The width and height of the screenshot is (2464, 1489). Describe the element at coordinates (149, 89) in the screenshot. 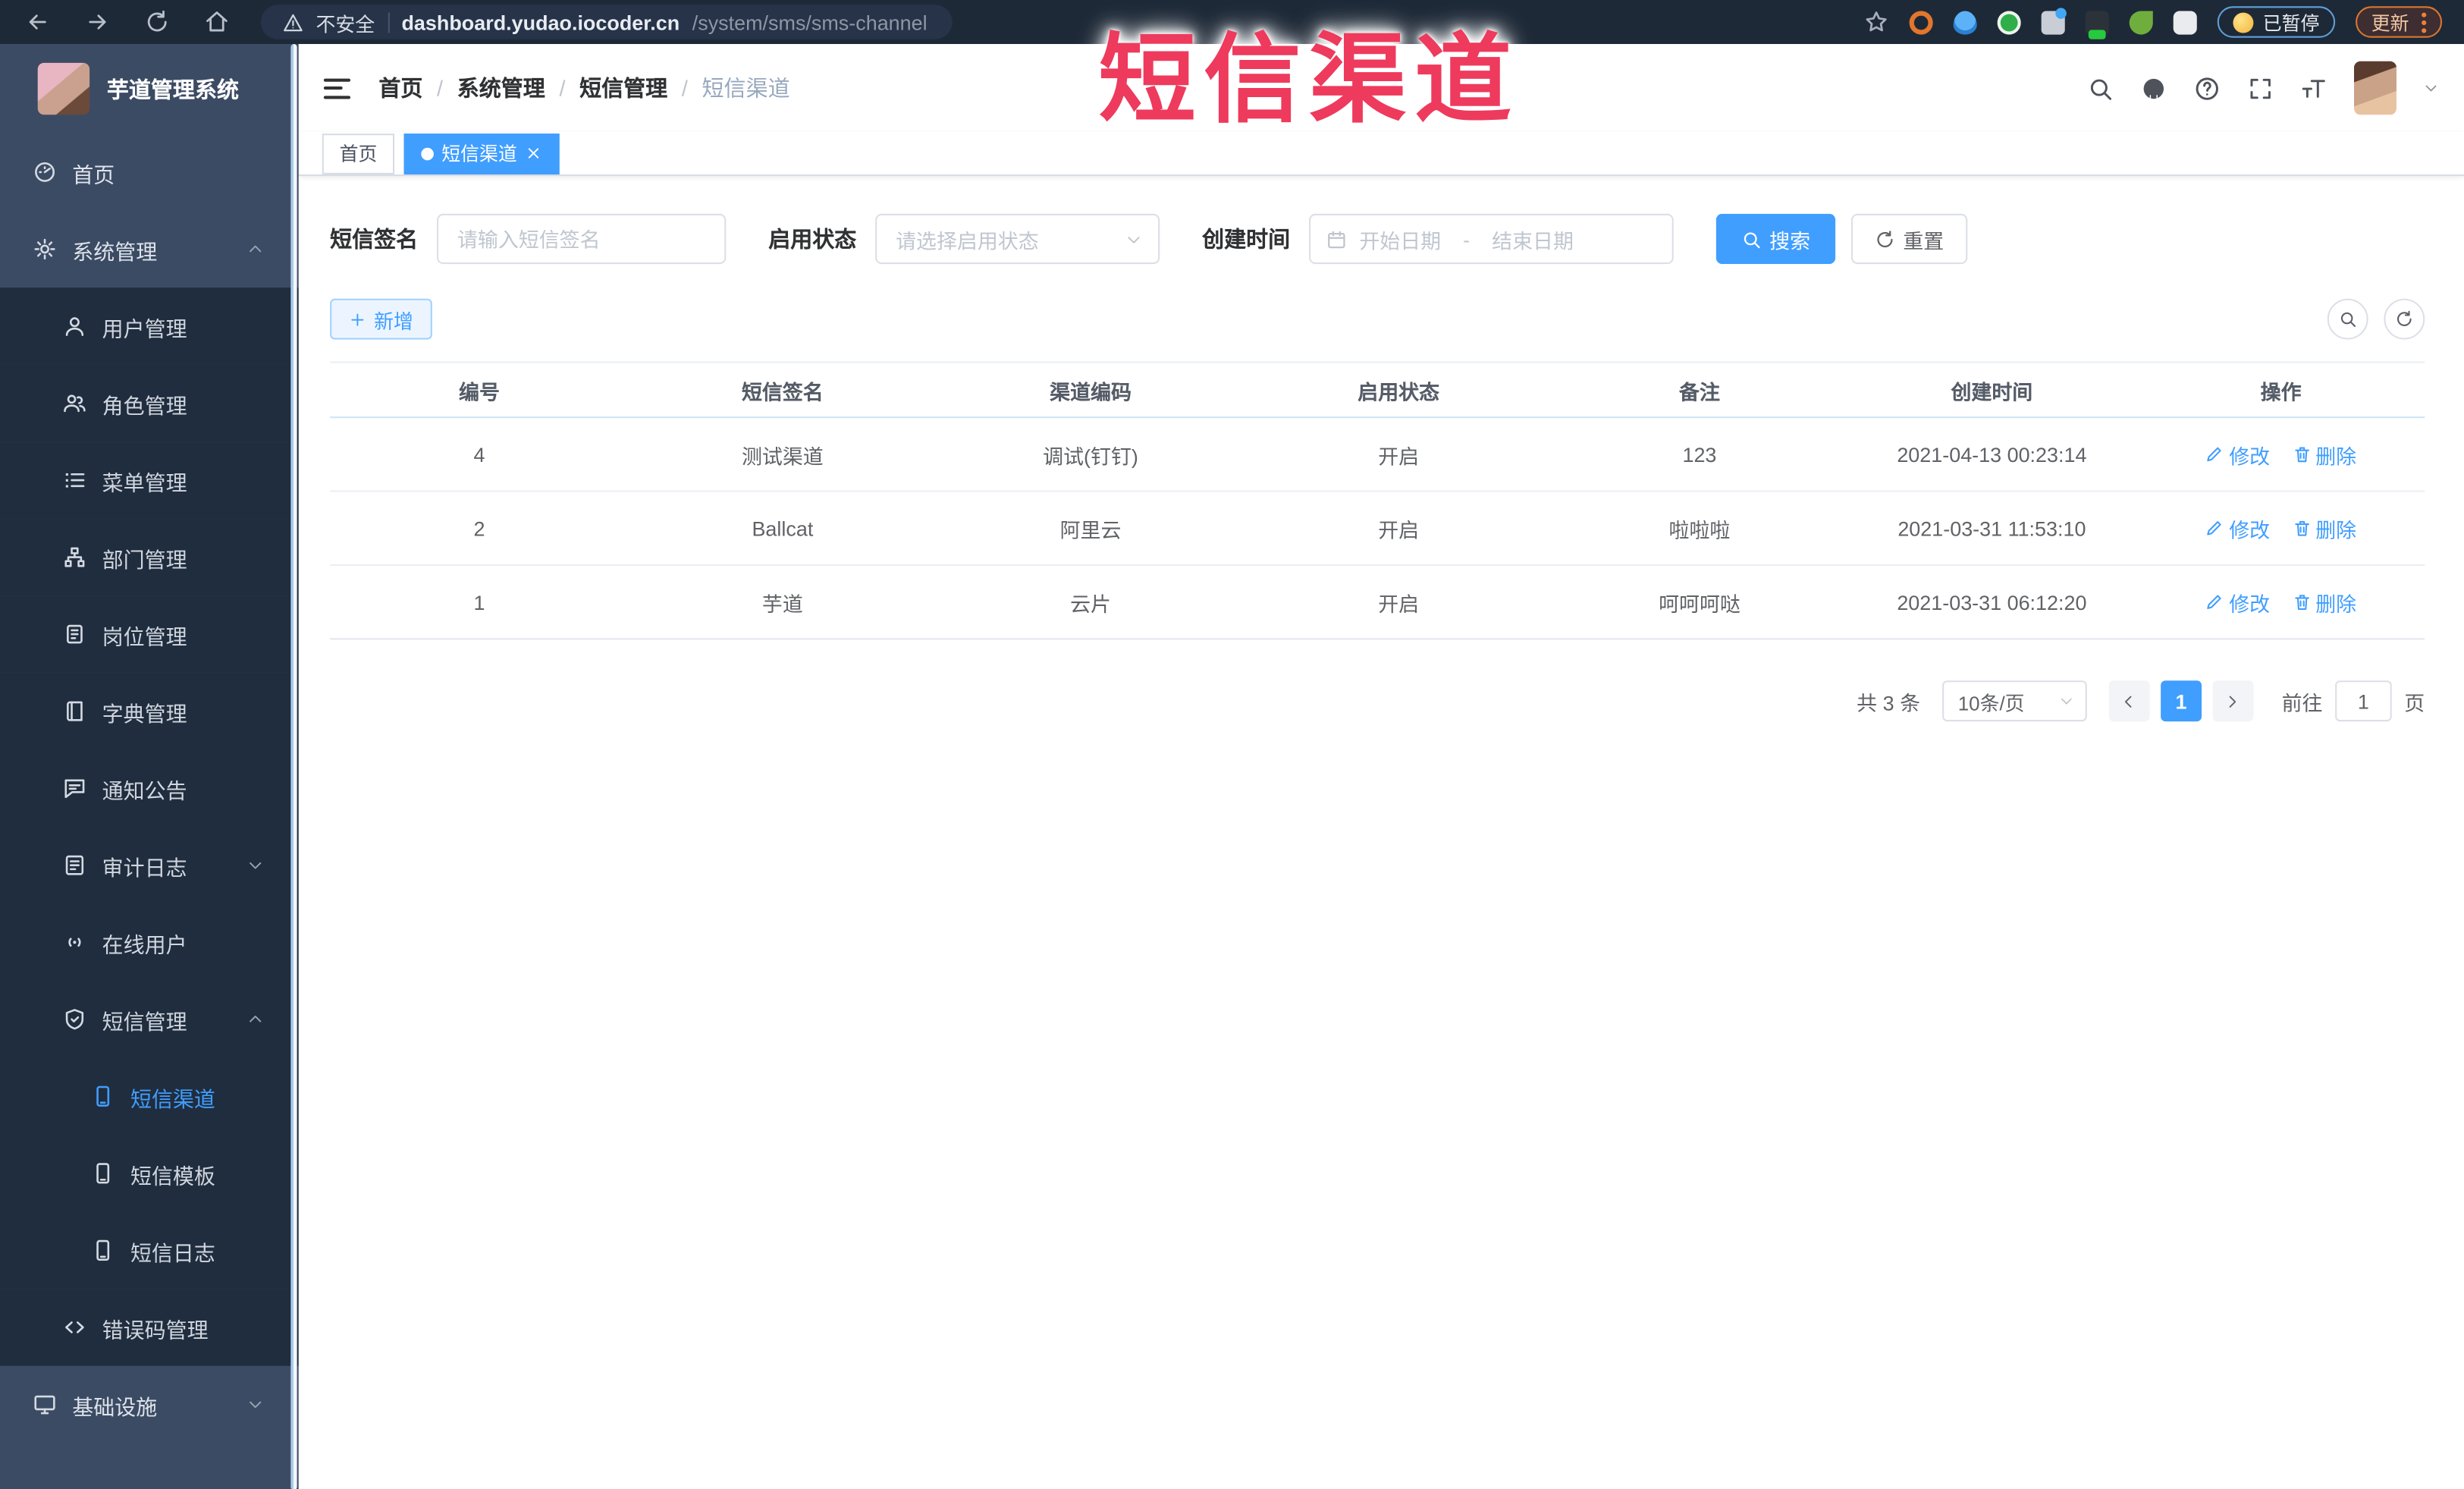

I see `logo-row: 芋道管理系统` at that location.